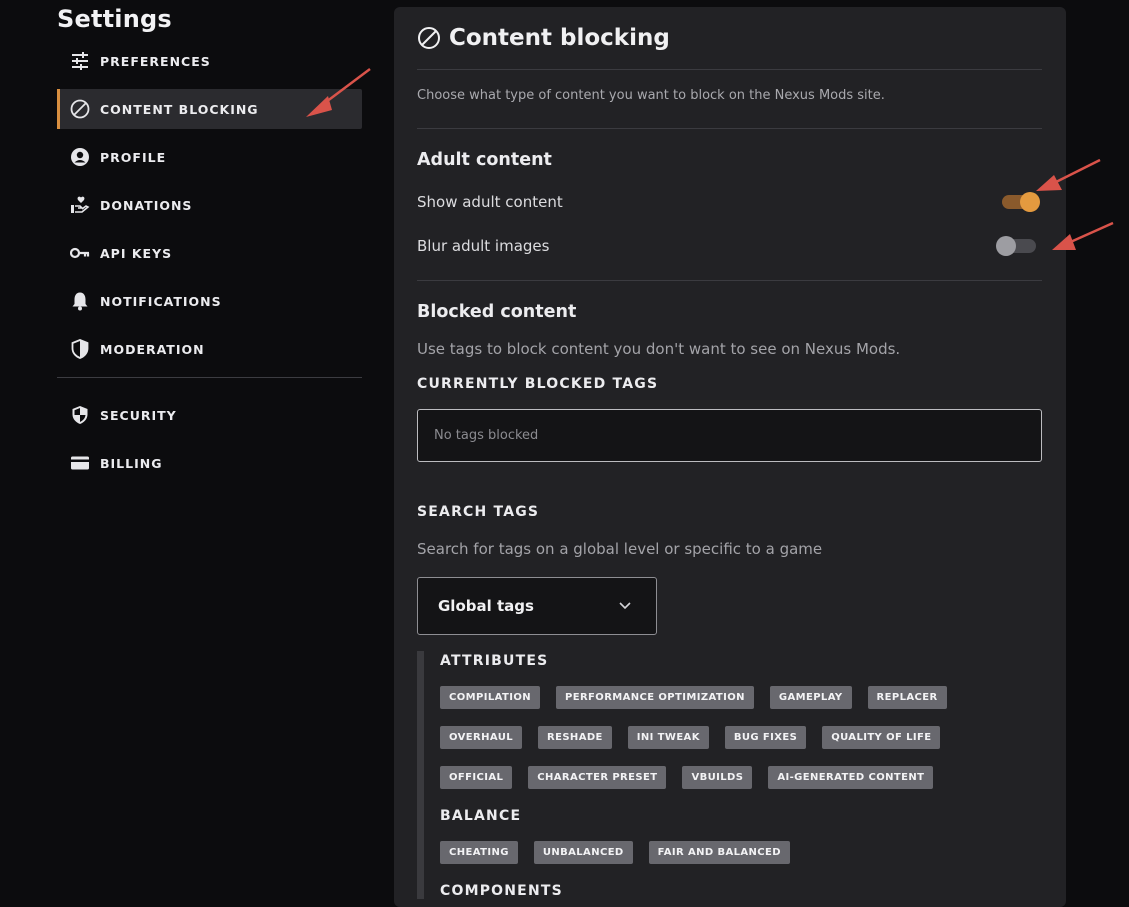 The image size is (1129, 907). I want to click on tag-chip: PERFORMANCE OPTIMIZATION, so click(655, 697).